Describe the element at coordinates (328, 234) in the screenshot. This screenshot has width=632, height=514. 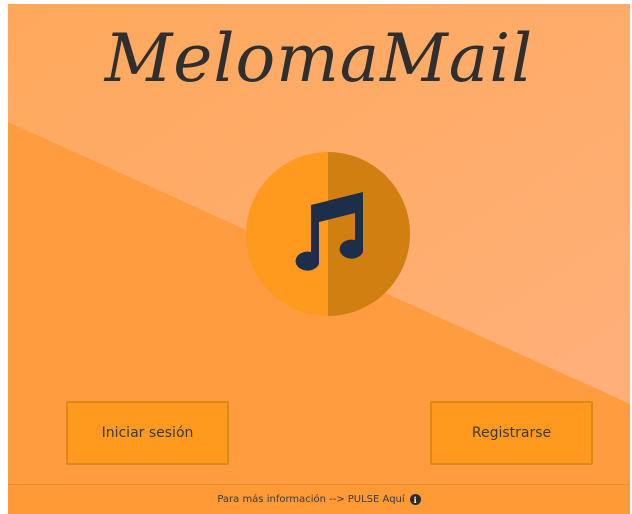
I see `app-logo` at that location.